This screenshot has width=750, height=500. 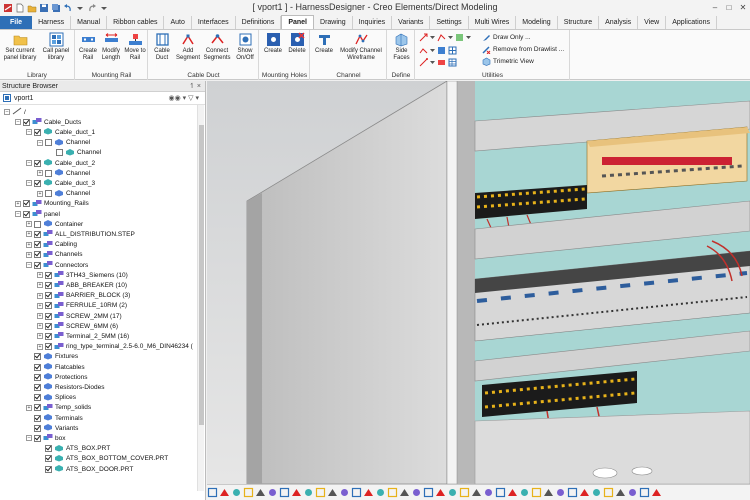 I want to click on tree-node: Resistors-Diodes, so click(x=65, y=387).